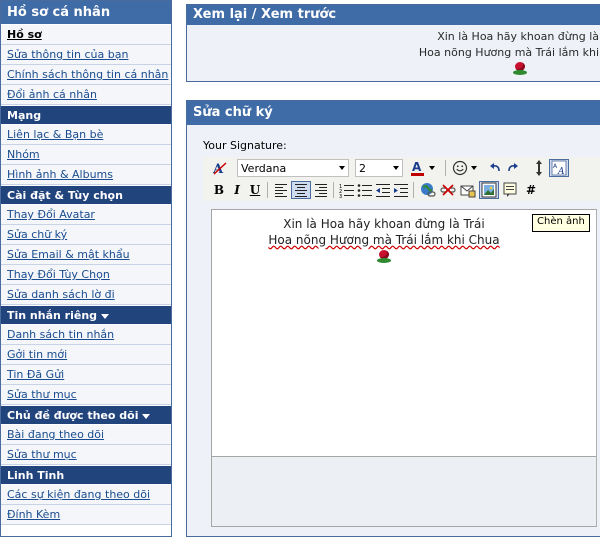  What do you see at coordinates (293, 168) in the screenshot?
I see `font-family-select: Verdana` at bounding box center [293, 168].